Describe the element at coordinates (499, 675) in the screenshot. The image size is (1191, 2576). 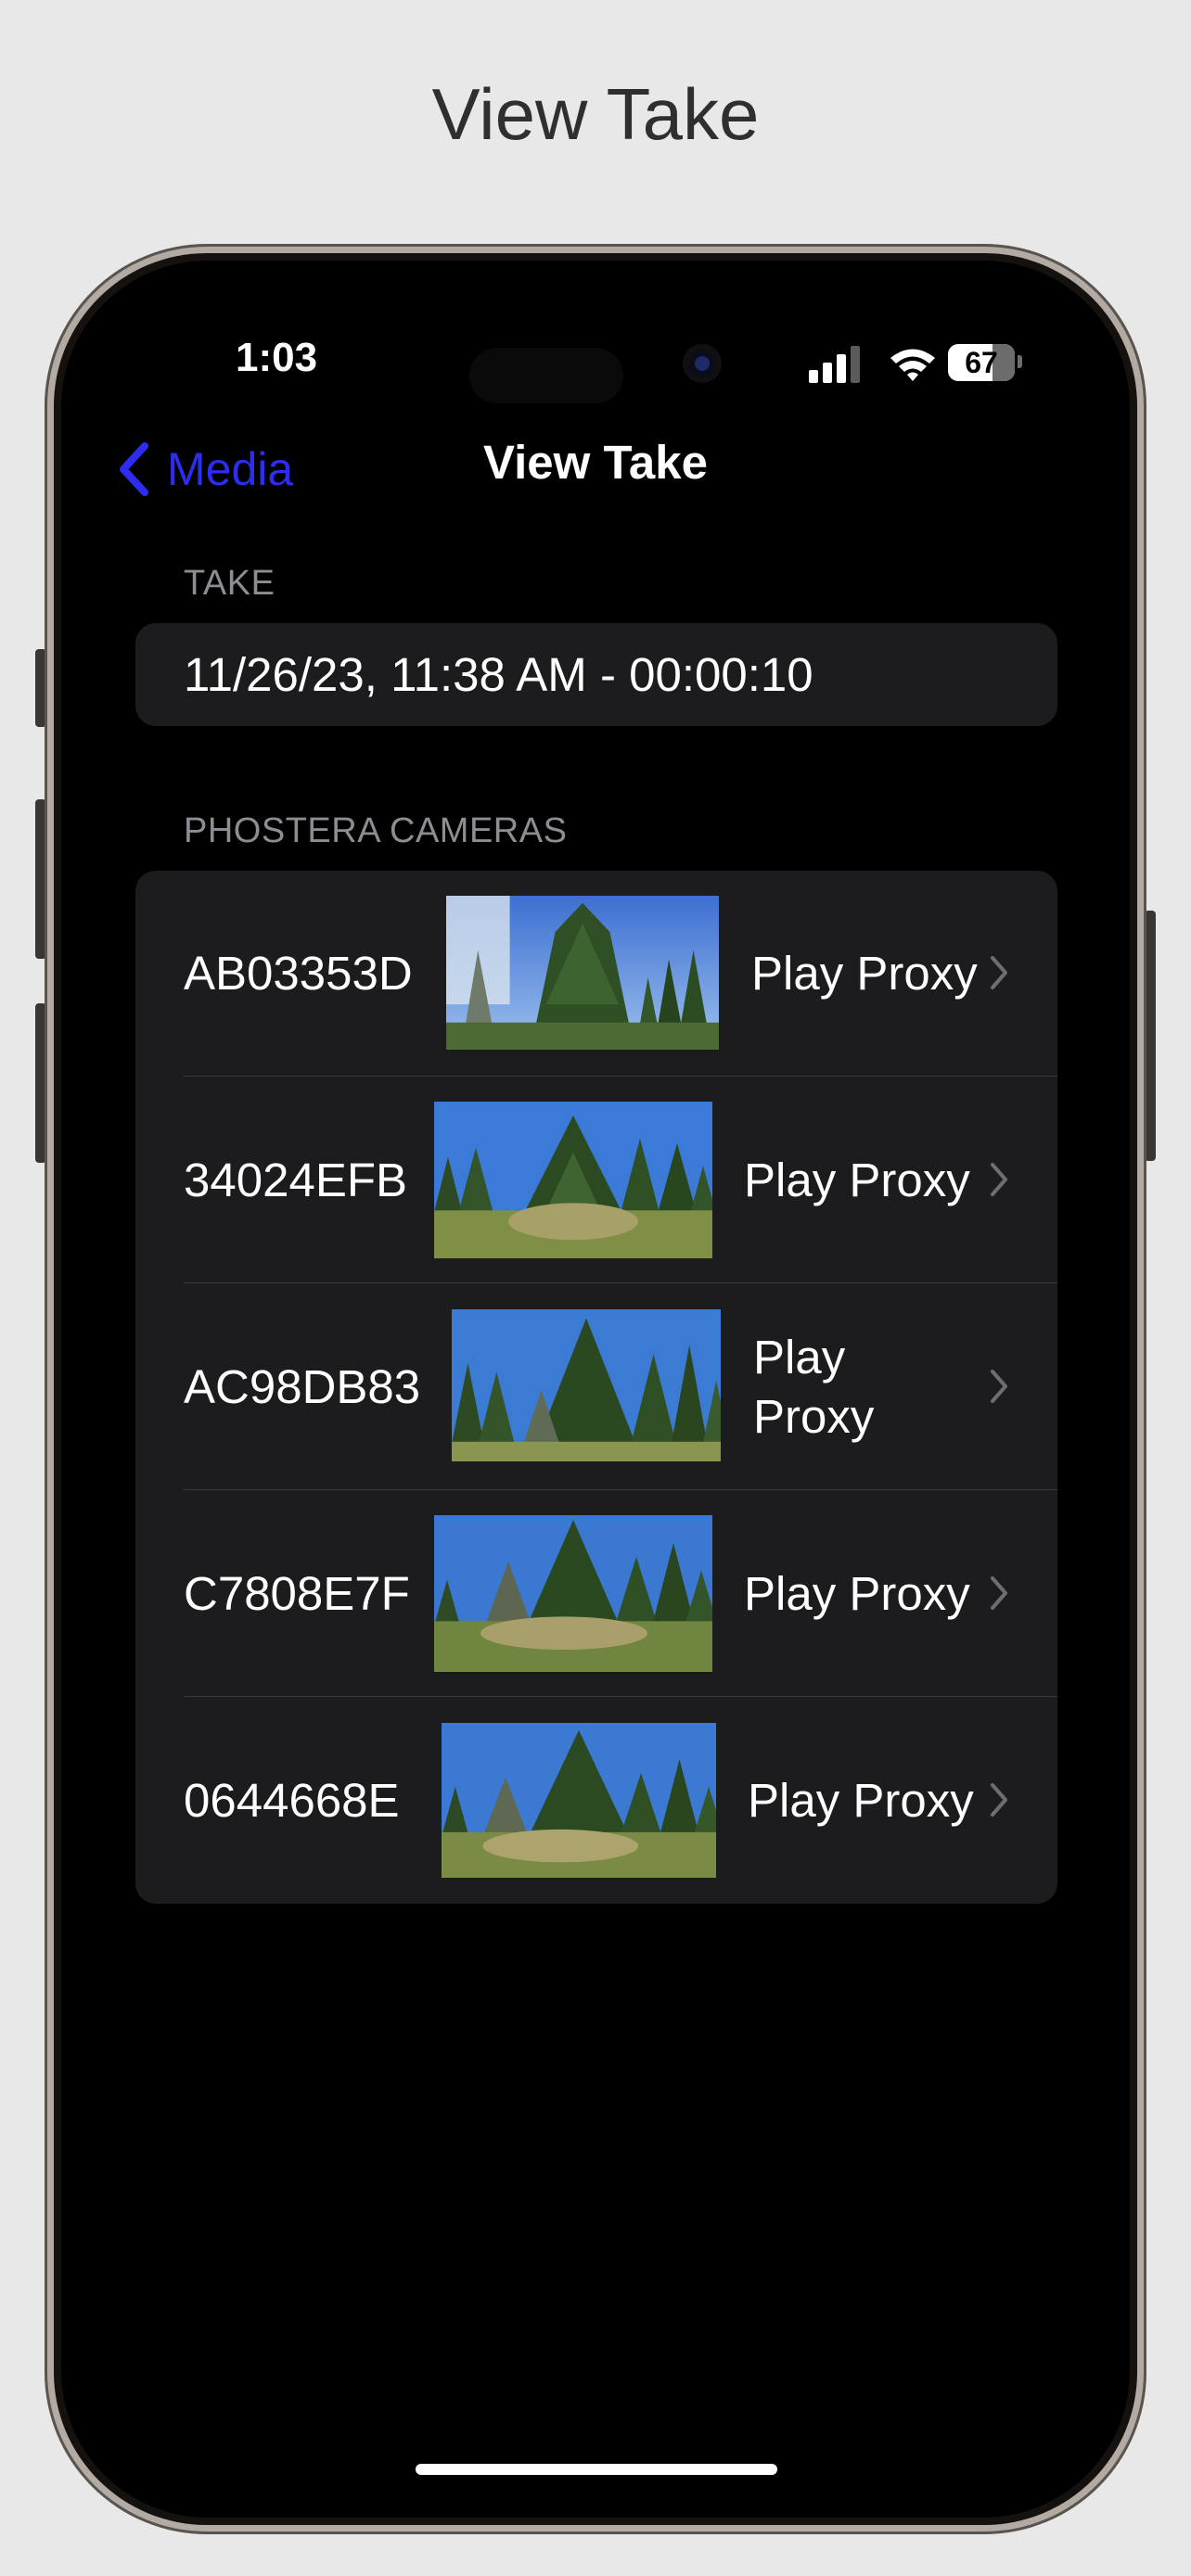
I see `take-value: 11/26/23, 11:38 AM - 00:00:10` at that location.